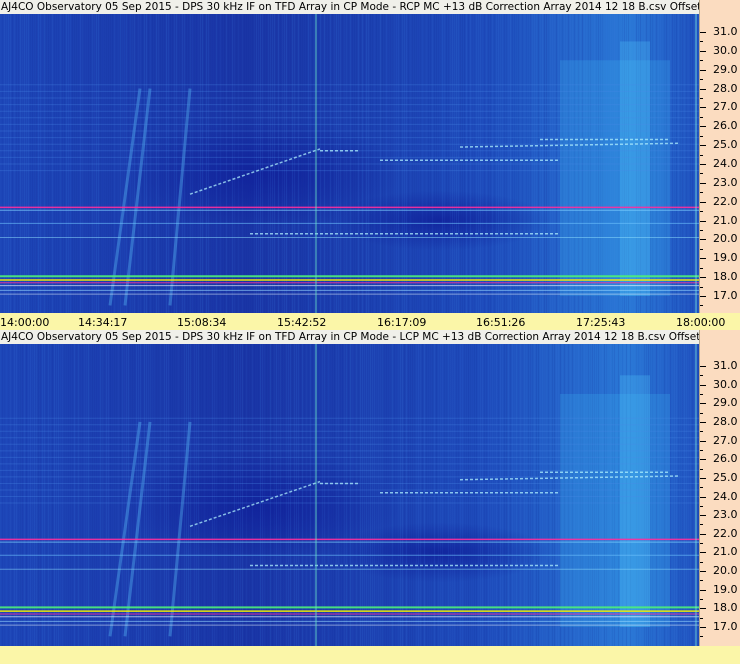  What do you see at coordinates (725, 276) in the screenshot?
I see `frequency-tick-label: 18.0` at bounding box center [725, 276].